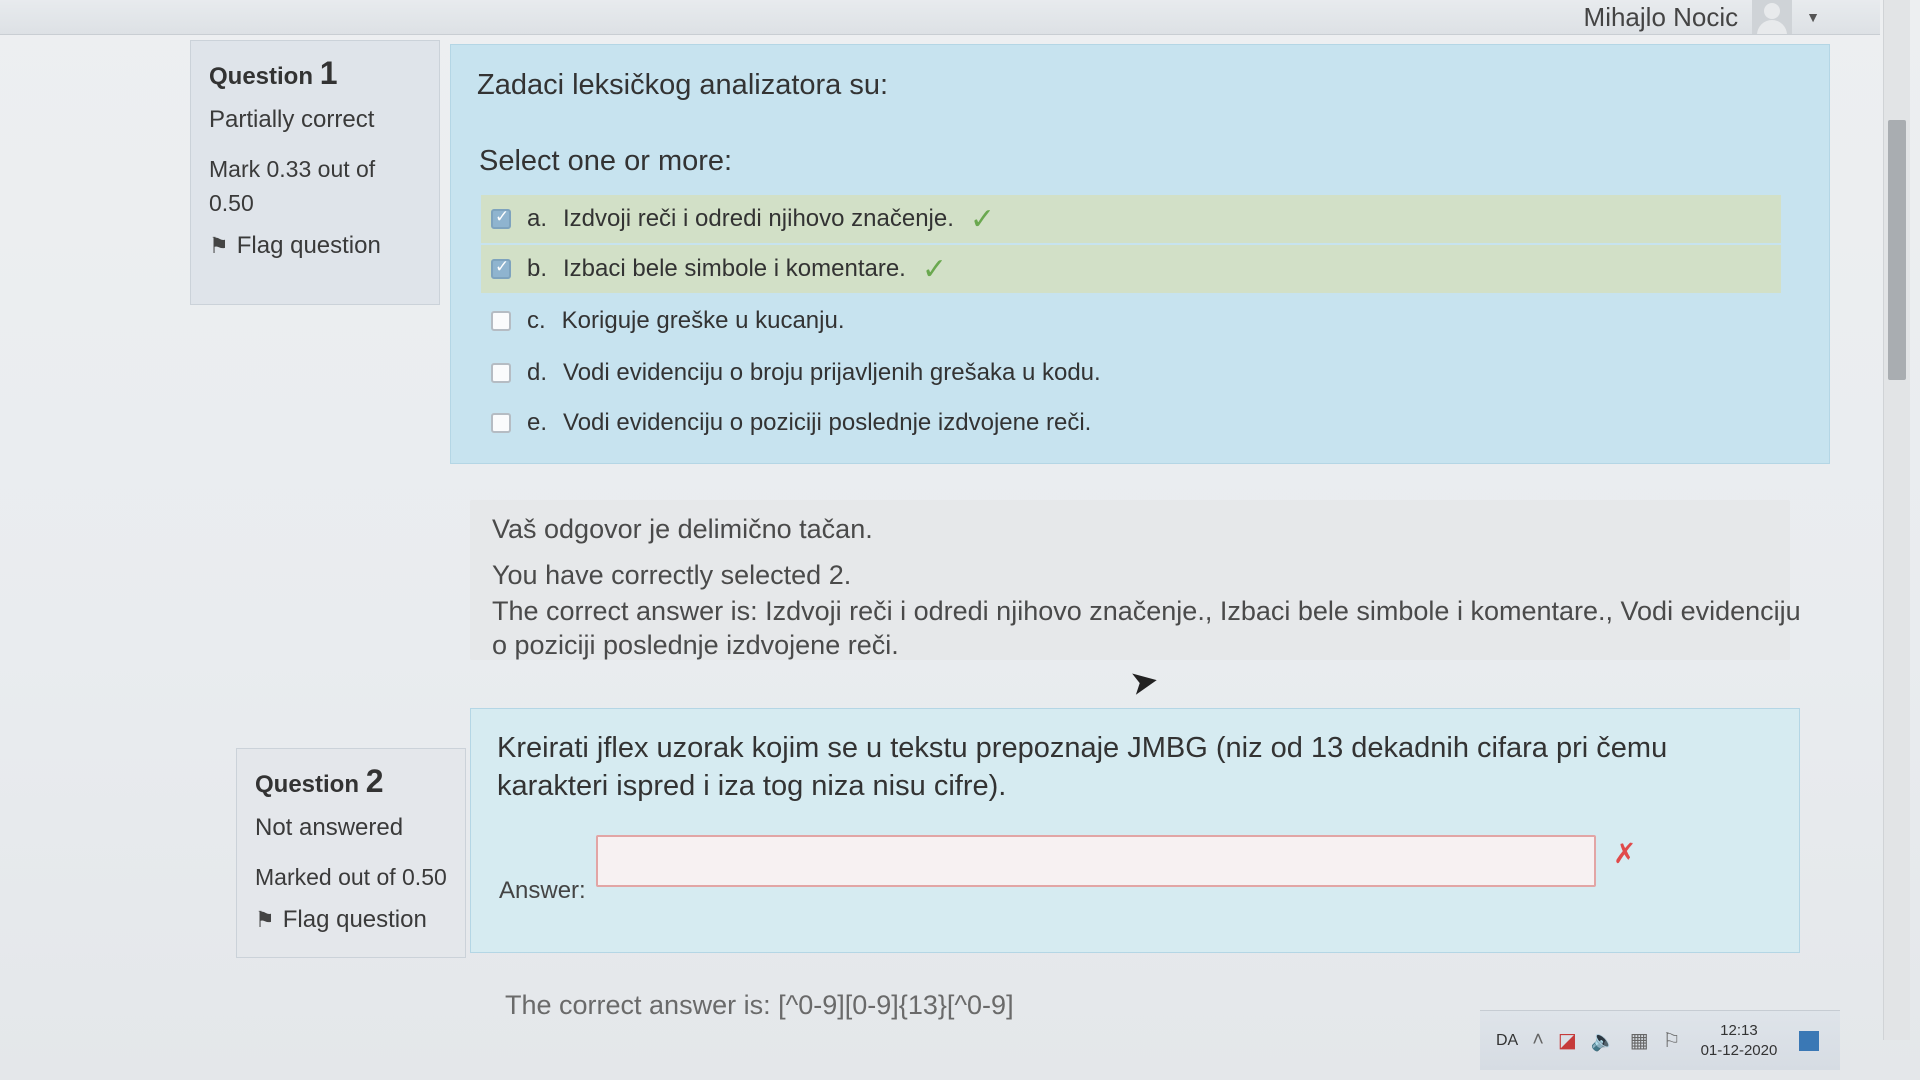 The image size is (1920, 1080). I want to click on option-letter: d., so click(537, 372).